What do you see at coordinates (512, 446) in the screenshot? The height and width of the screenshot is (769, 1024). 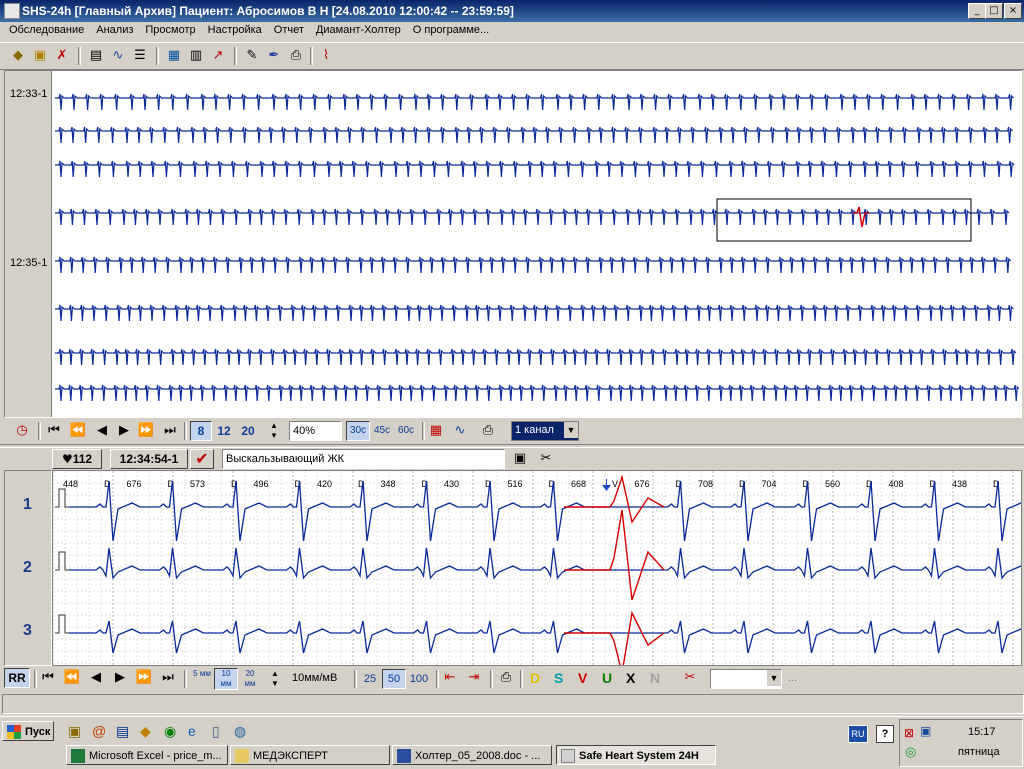 I see `splitter` at bounding box center [512, 446].